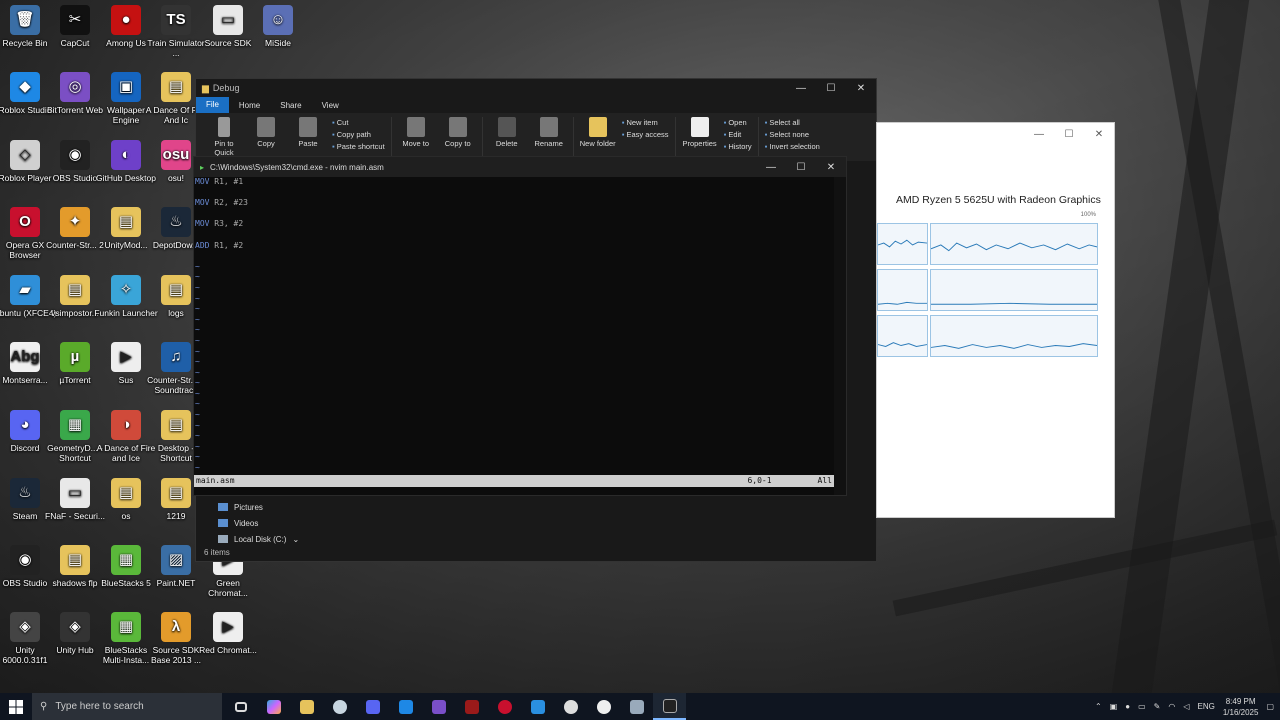  Describe the element at coordinates (1157, 706) in the screenshot. I see `pen-icon: ✎` at that location.